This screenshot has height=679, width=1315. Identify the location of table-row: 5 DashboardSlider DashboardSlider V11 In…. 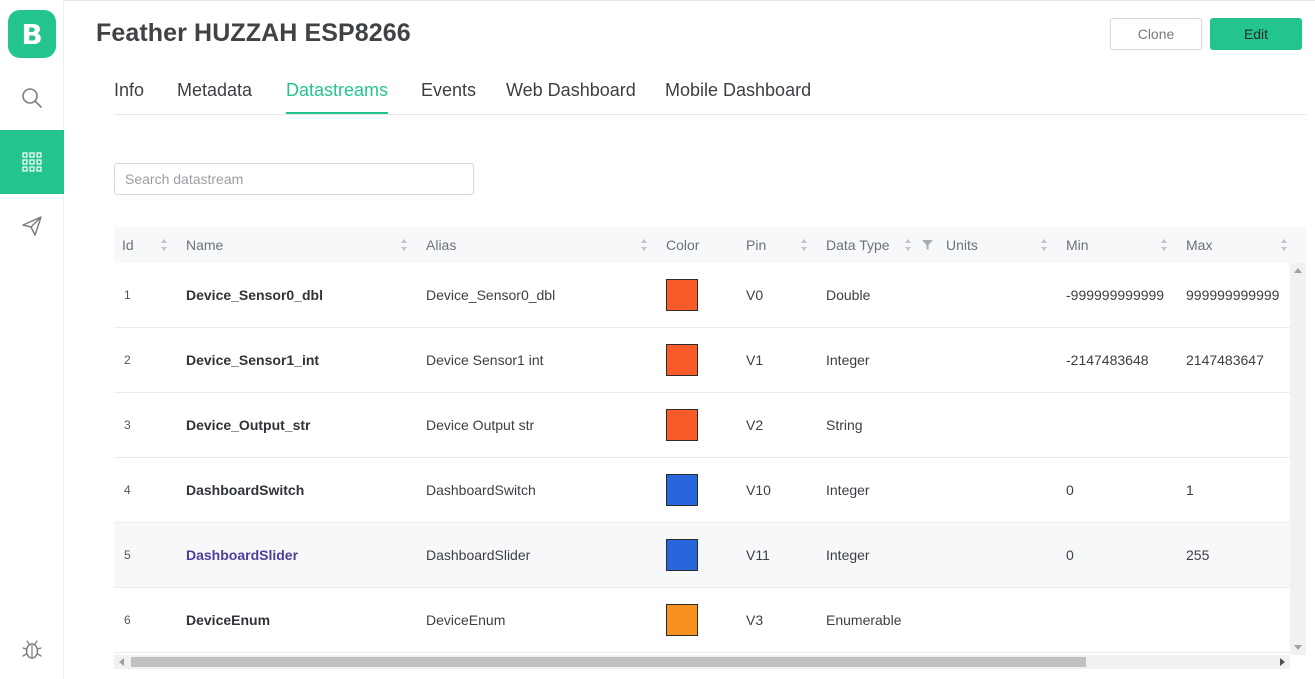
(702, 555).